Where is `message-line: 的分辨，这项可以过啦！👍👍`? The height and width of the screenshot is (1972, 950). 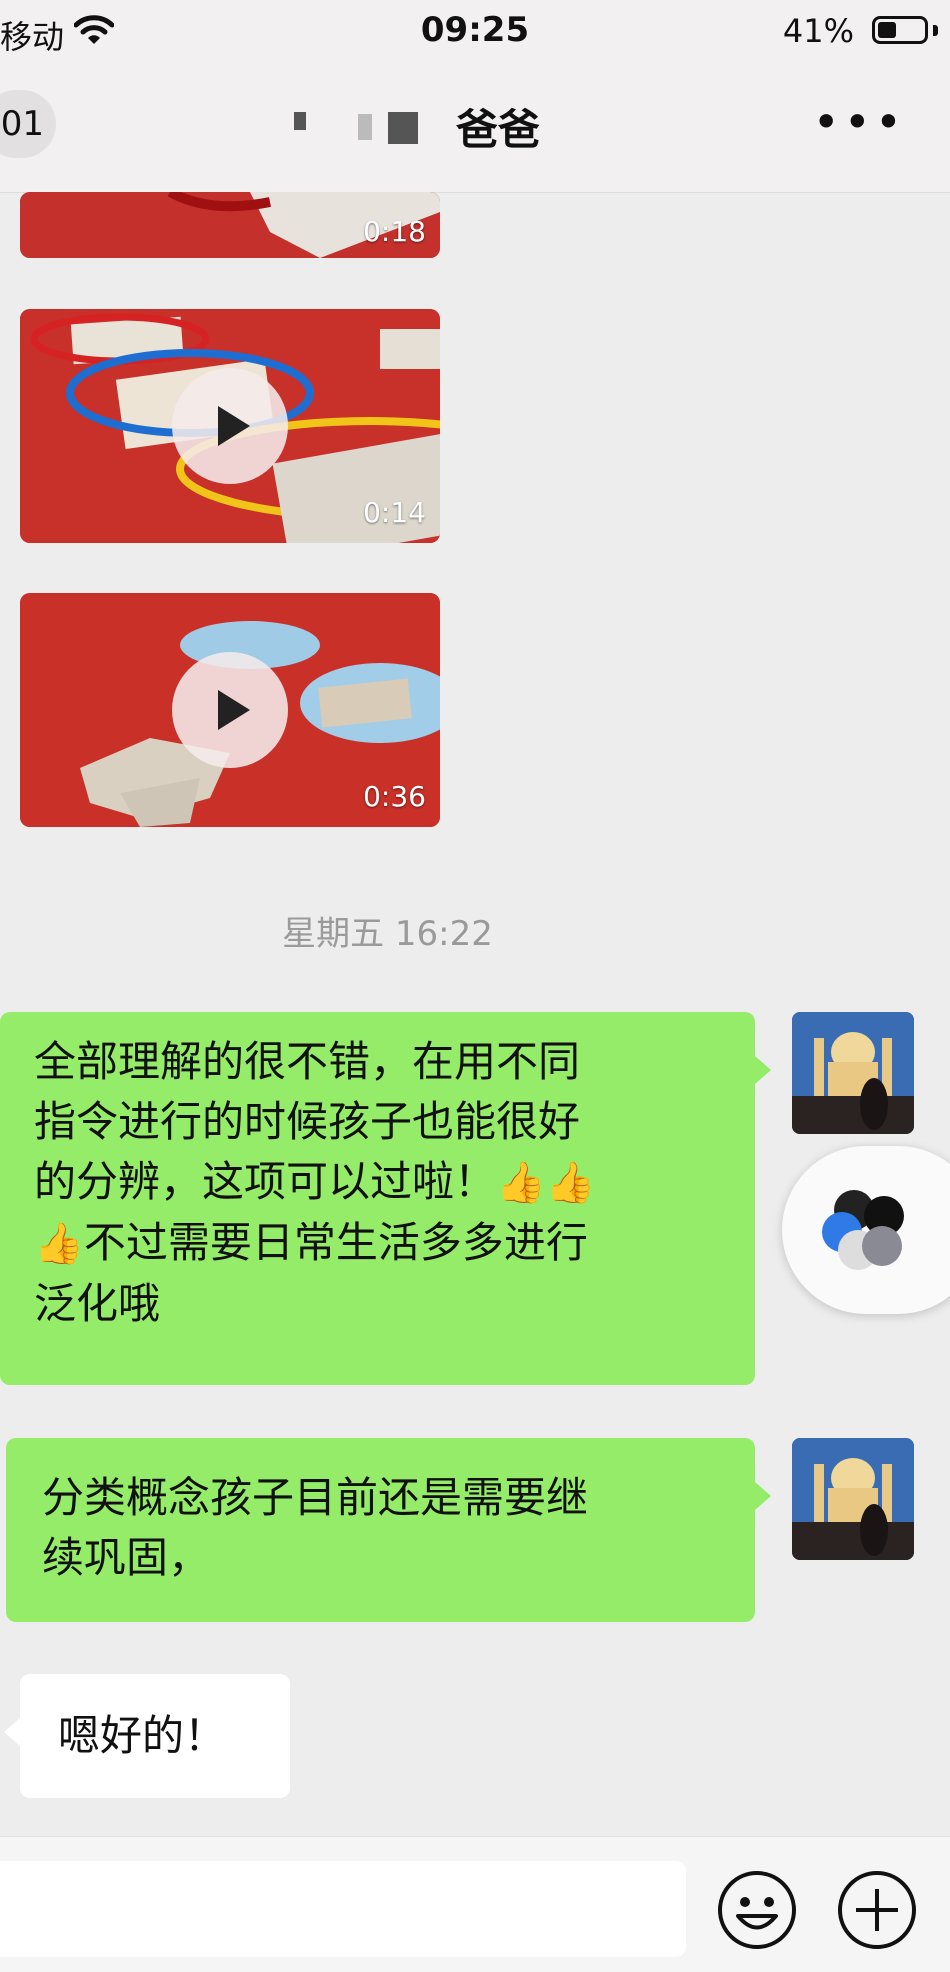 message-line: 的分辨，这项可以过啦！👍👍 is located at coordinates (379, 1182).